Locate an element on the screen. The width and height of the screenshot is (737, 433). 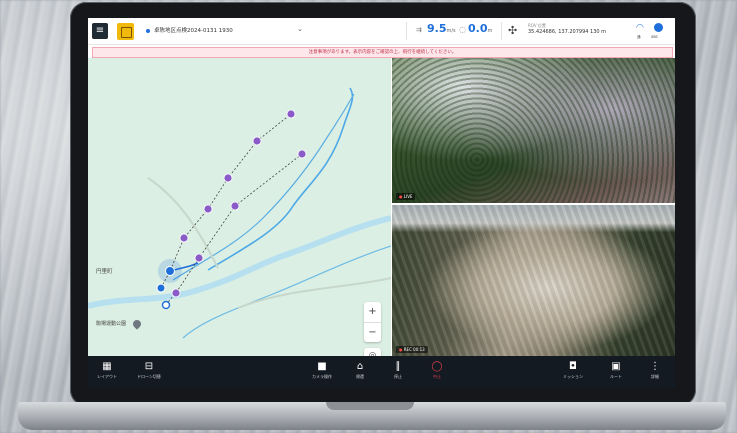
altitude-value: 0.0m is located at coordinates (480, 28).